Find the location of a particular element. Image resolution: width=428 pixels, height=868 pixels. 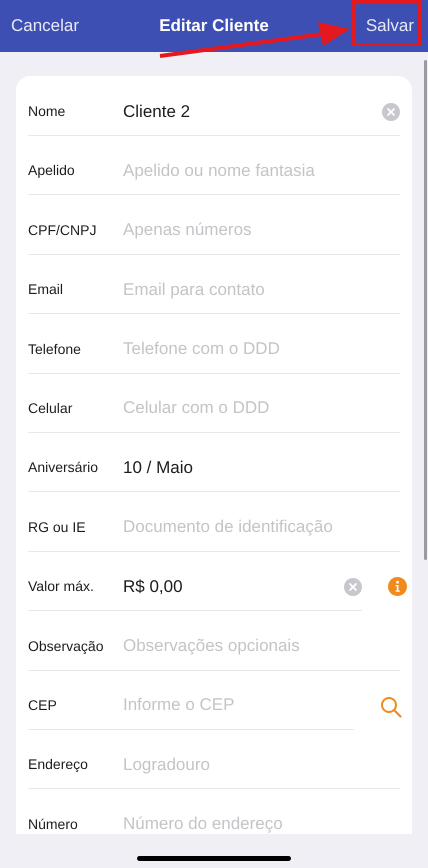

cancel-button: Cancelar is located at coordinates (45, 26).